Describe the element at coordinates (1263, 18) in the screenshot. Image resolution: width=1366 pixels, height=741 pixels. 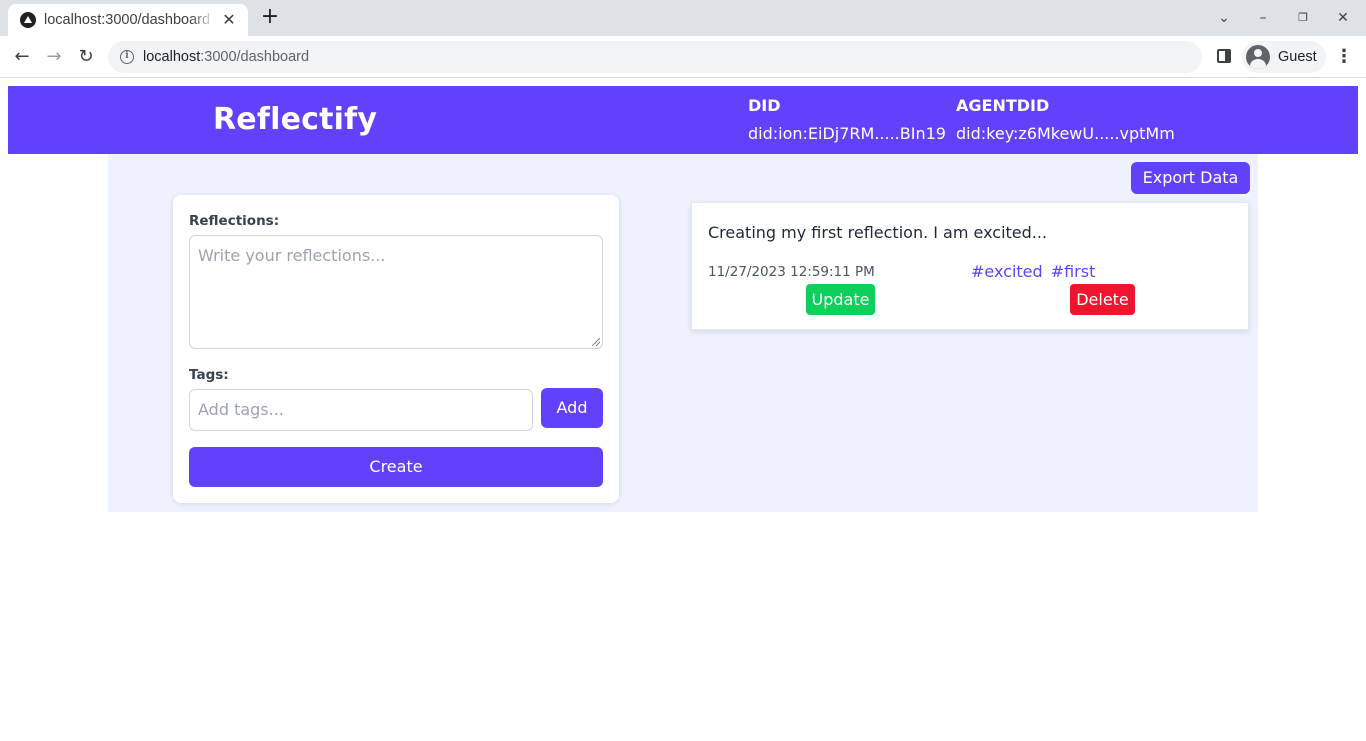
I see `minimize-icon: –` at that location.